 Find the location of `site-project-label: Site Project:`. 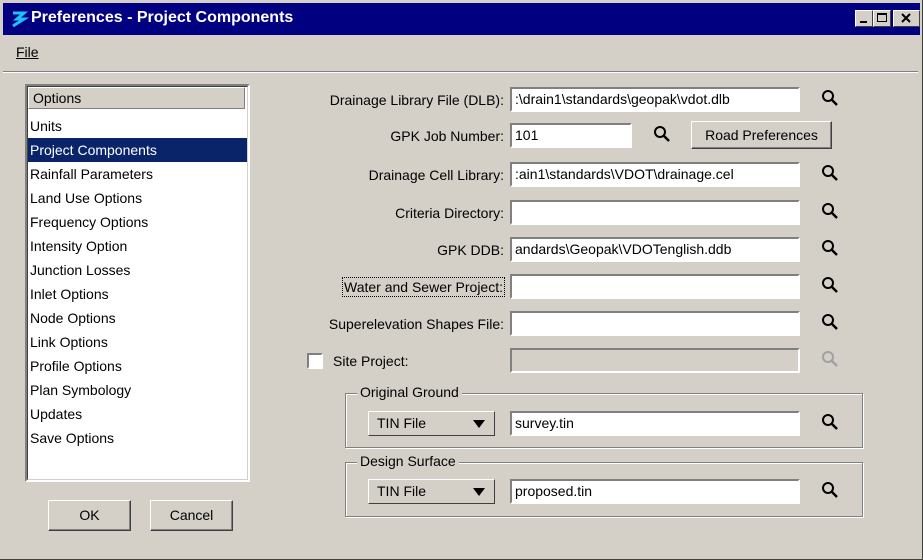

site-project-label: Site Project: is located at coordinates (371, 361).